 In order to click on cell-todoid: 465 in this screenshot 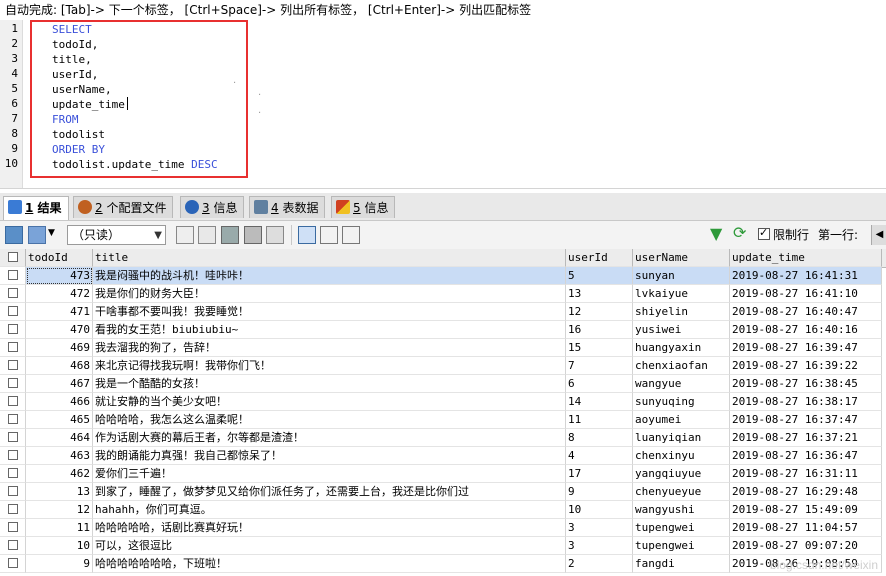, I will do `click(59, 420)`.